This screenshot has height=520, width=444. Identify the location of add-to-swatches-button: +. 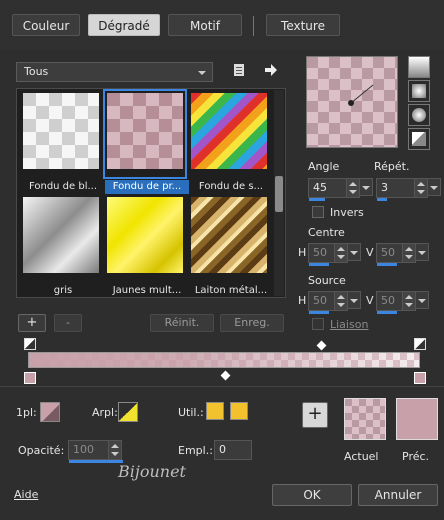
(315, 415).